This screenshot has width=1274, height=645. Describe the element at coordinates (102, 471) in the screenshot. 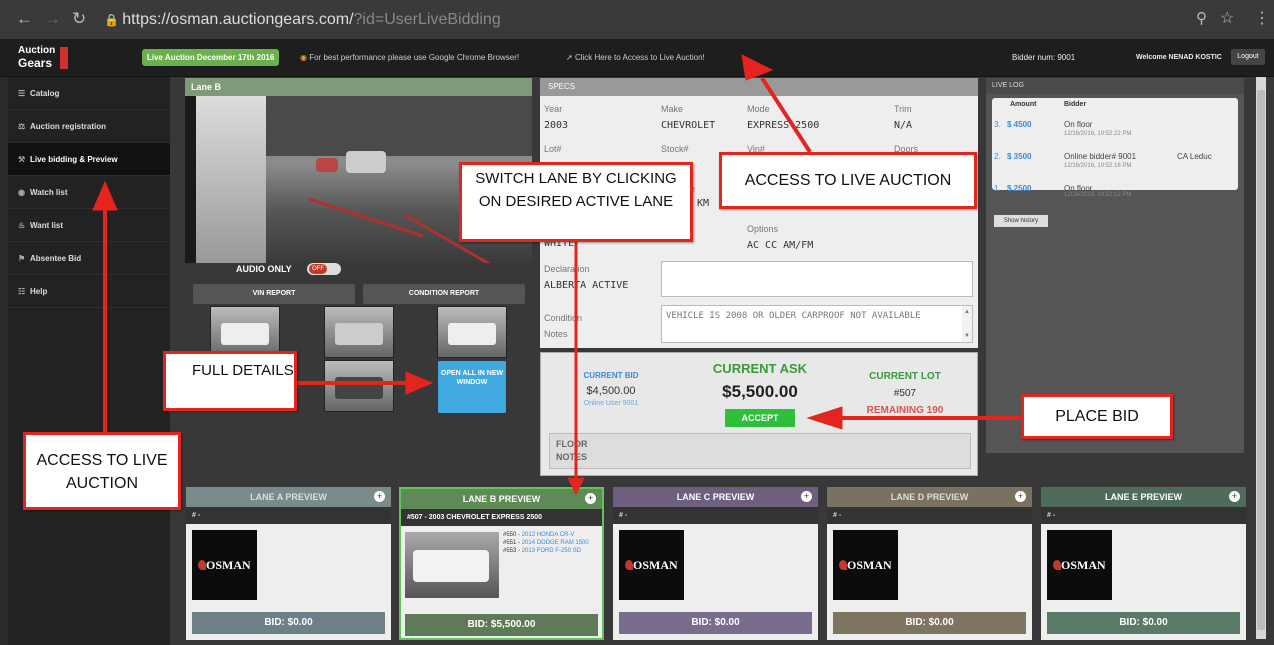

I see `annotation-access-live-side: ACCESS TO LIVE AUCTION` at that location.